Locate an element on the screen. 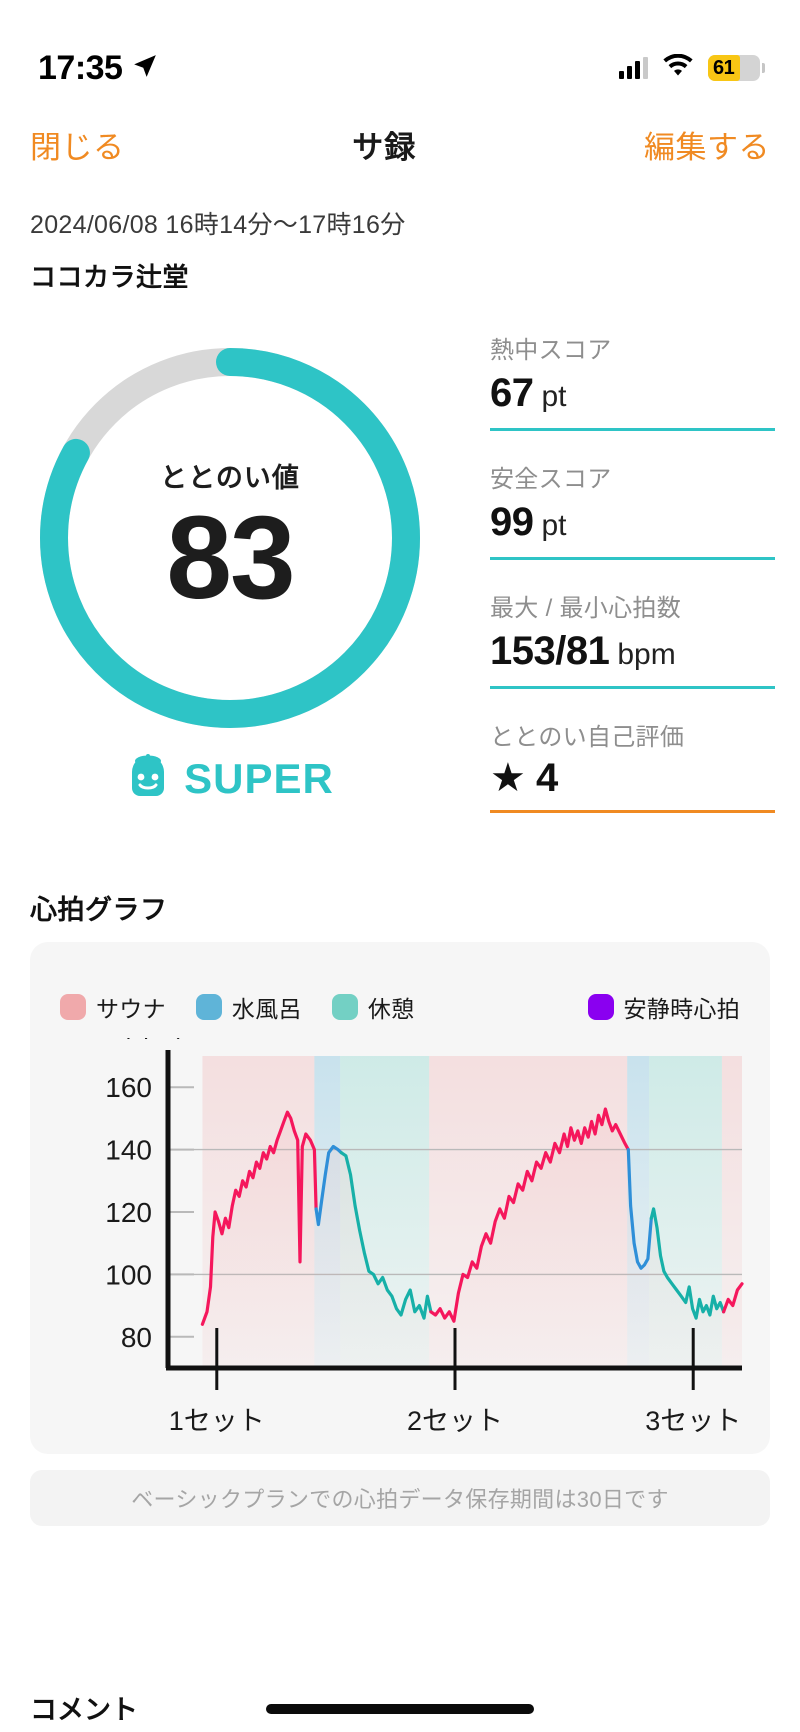 Image resolution: width=800 pixels, height=1732 pixels. status-bar: 17:35 61 is located at coordinates (400, 50).